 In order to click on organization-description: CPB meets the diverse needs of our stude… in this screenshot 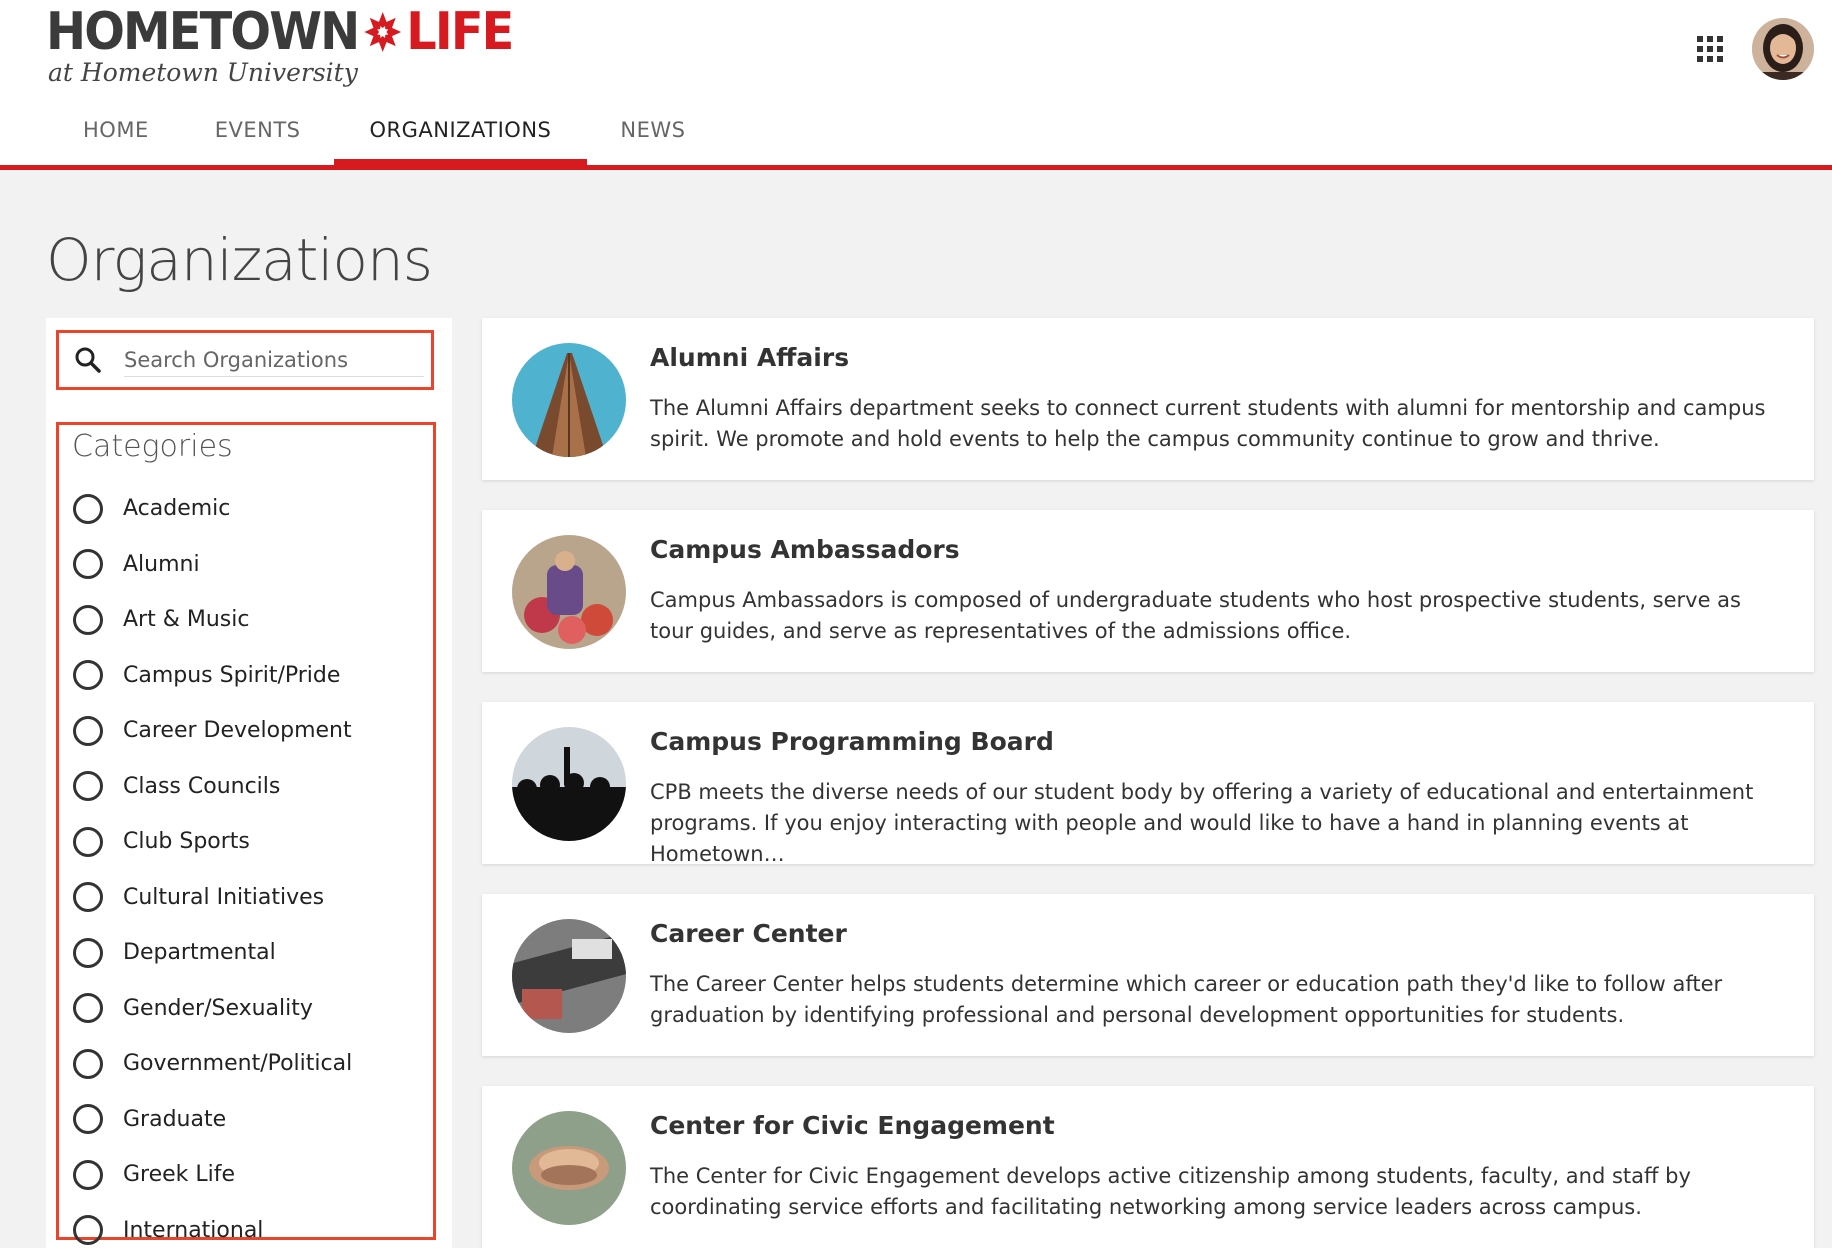, I will do `click(1202, 823)`.